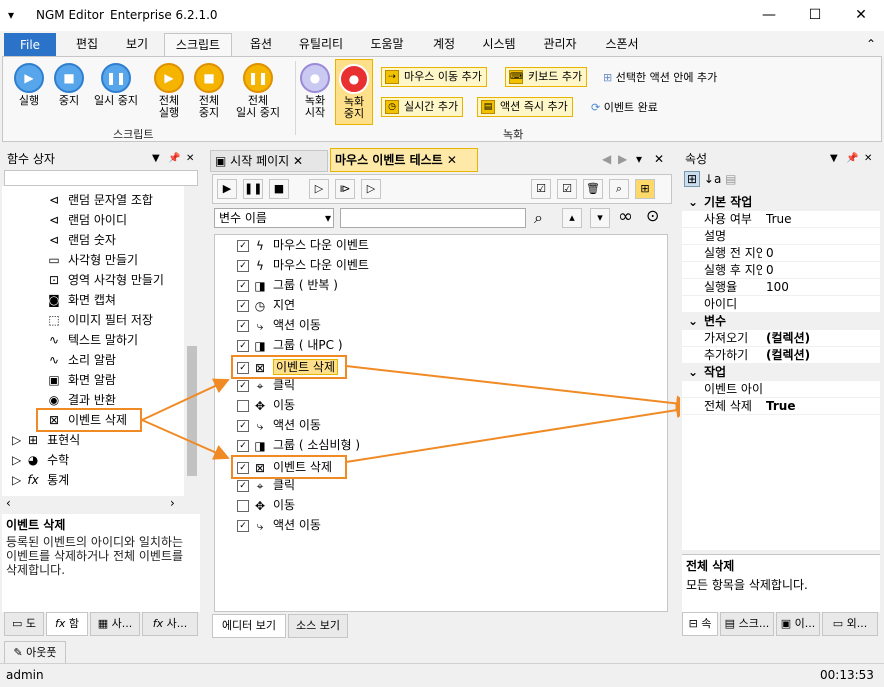 This screenshot has width=884, height=687. What do you see at coordinates (227, 189) in the screenshot?
I see `run-small-icon: ▶` at bounding box center [227, 189].